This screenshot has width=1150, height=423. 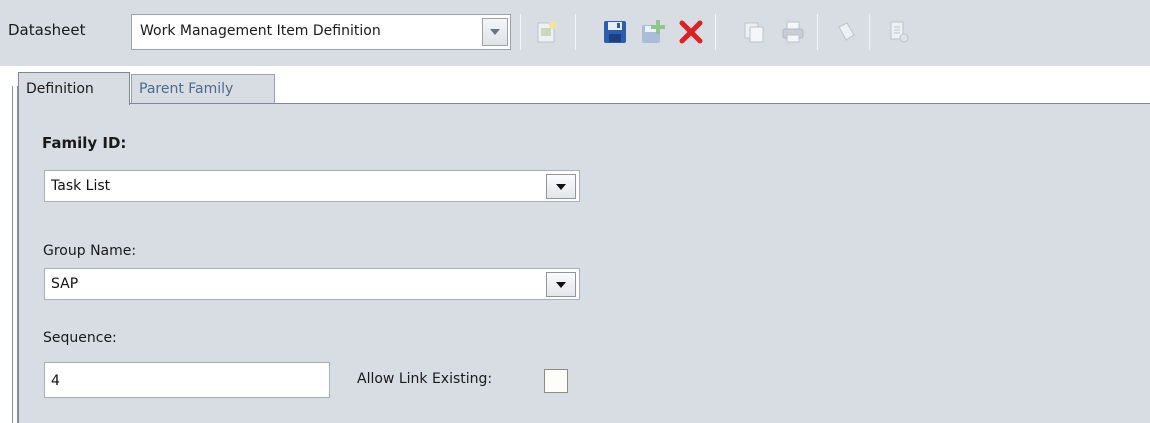 What do you see at coordinates (55, 381) in the screenshot?
I see `sequence-value: 4` at bounding box center [55, 381].